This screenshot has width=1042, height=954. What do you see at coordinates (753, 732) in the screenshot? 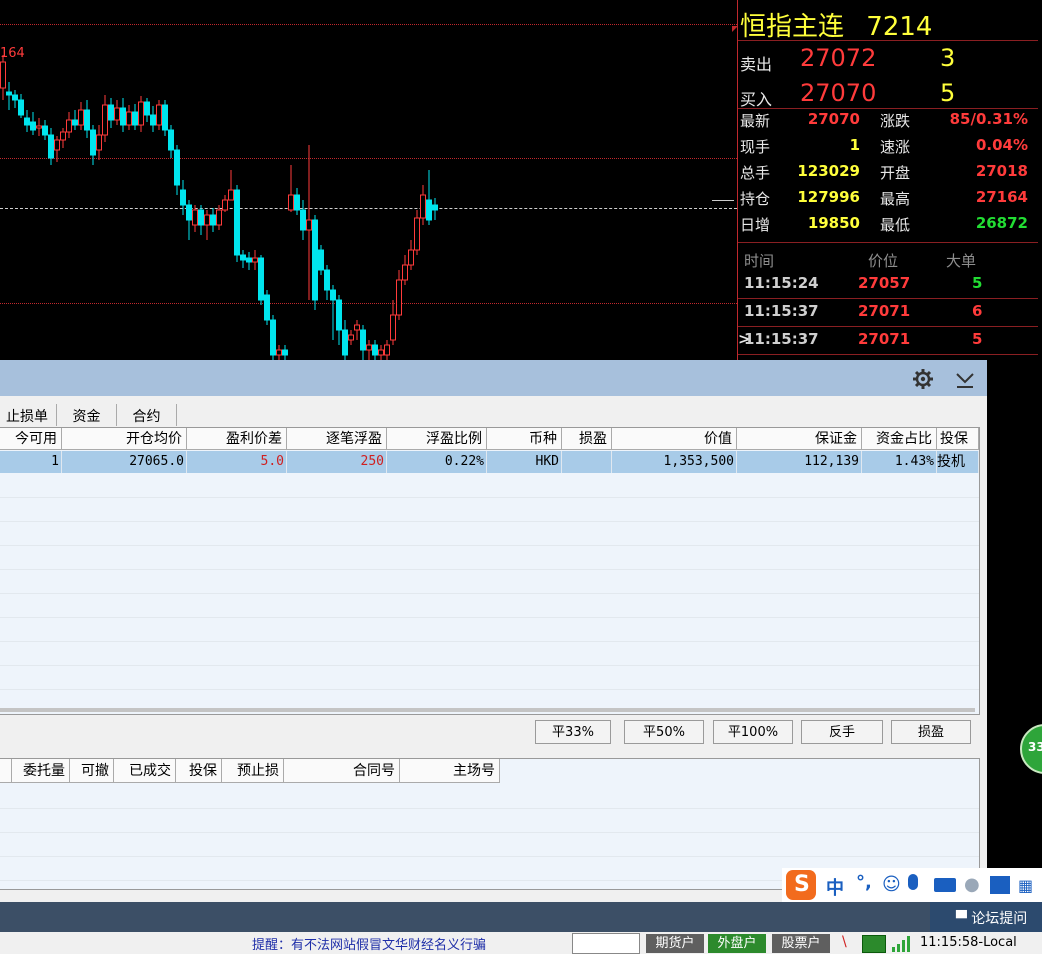
I see `action-button: 平100%` at bounding box center [753, 732].